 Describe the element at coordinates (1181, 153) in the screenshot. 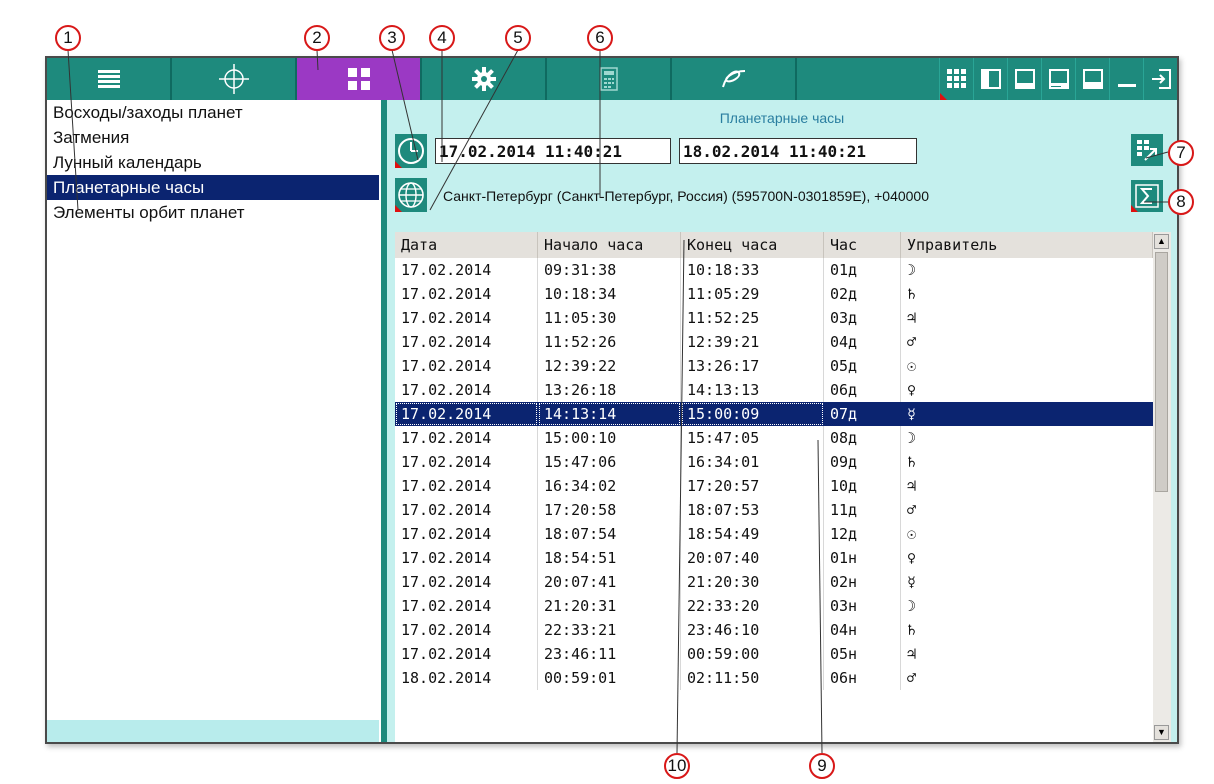

I see `callout-7: 7` at that location.